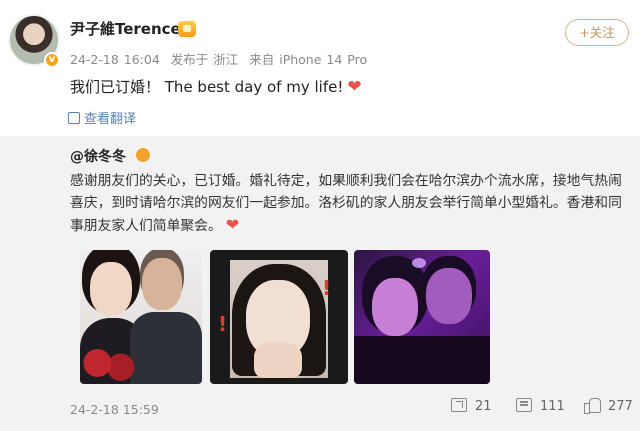  I want to click on verified-badge-icon, so click(143, 155).